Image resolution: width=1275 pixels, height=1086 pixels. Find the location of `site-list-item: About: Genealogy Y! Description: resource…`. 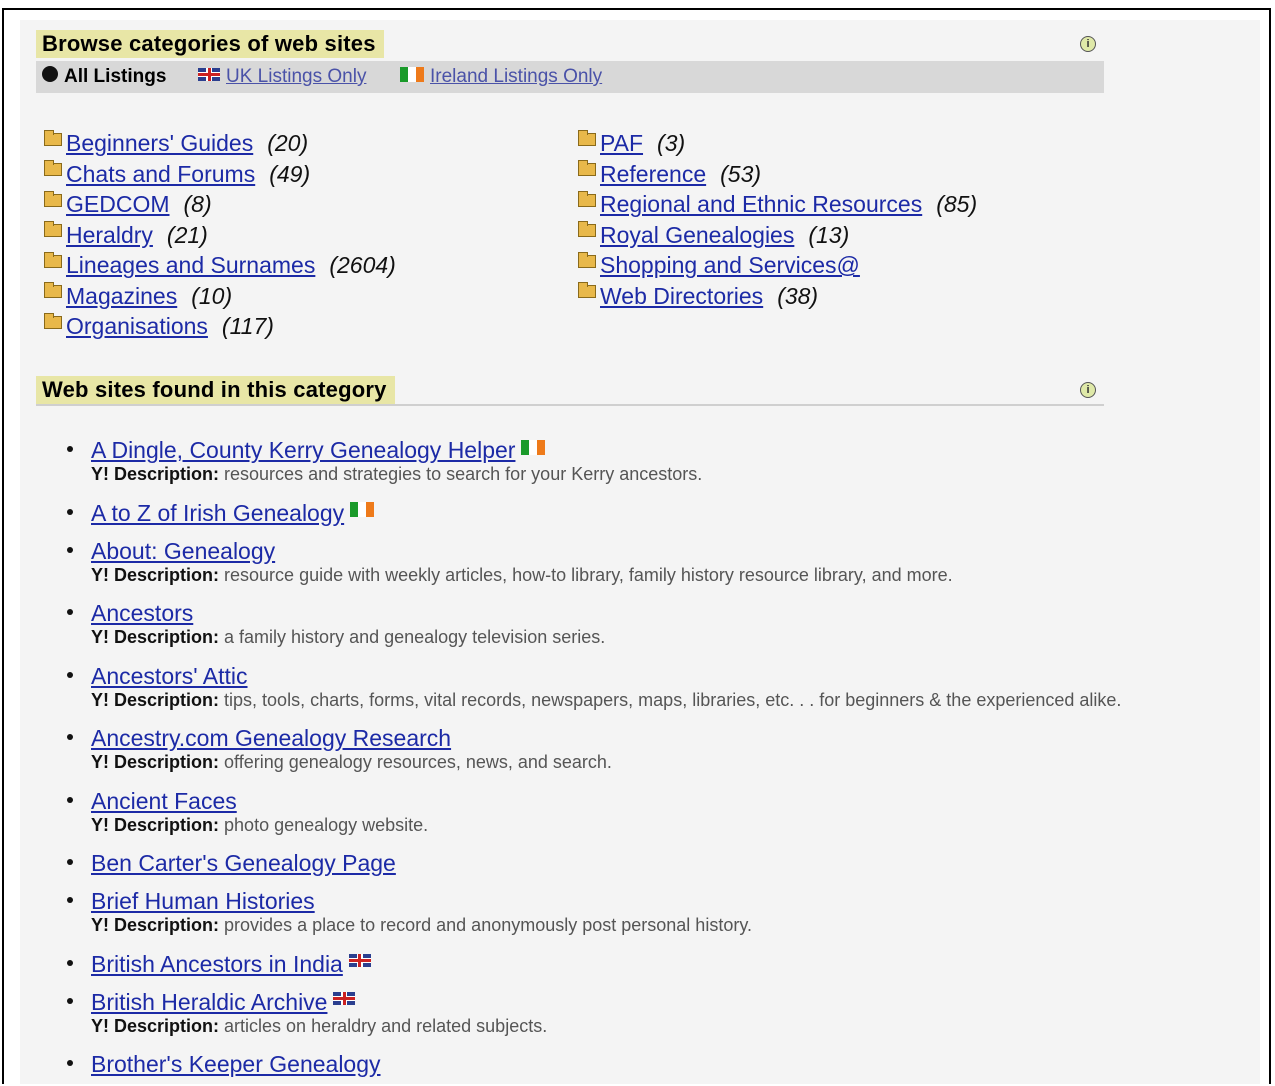

site-list-item: About: Genealogy Y! Description: resource… is located at coordinates (664, 566).